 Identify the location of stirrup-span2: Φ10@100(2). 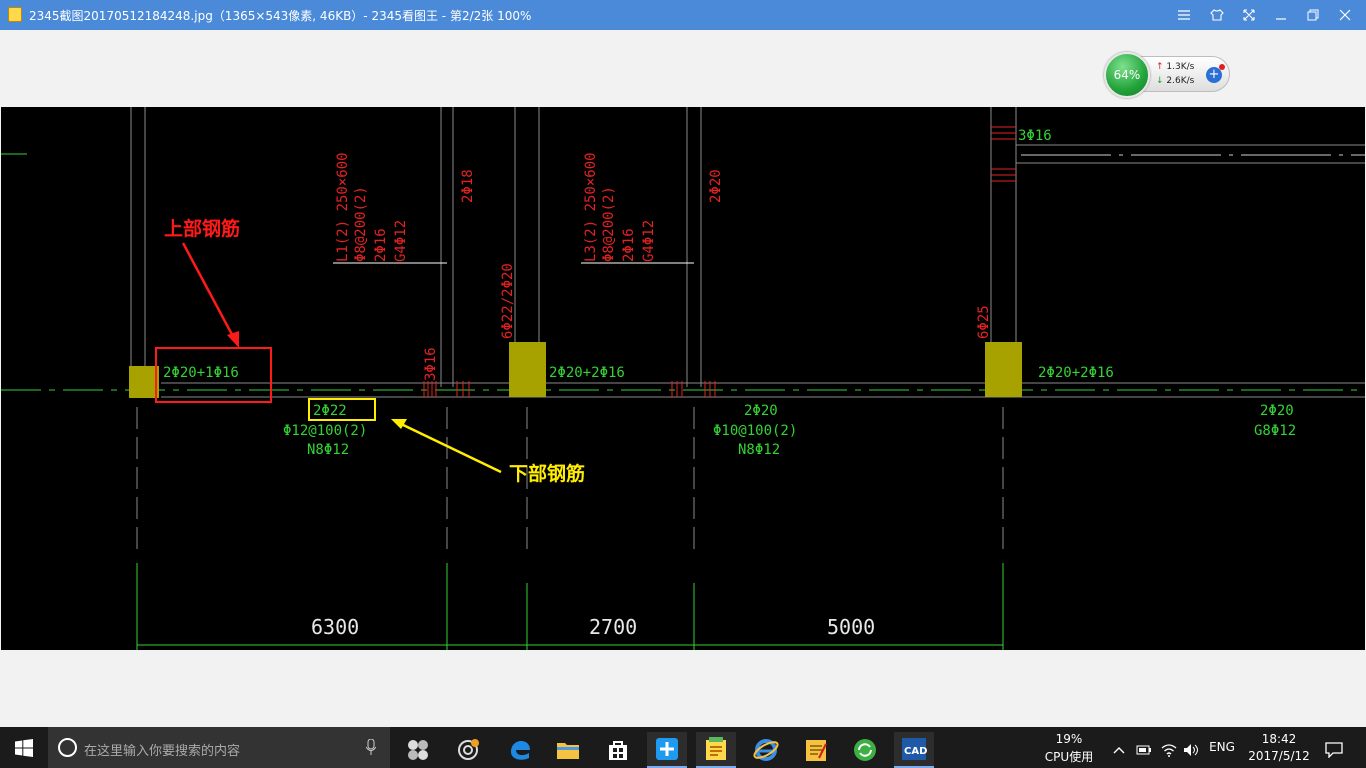
(755, 431).